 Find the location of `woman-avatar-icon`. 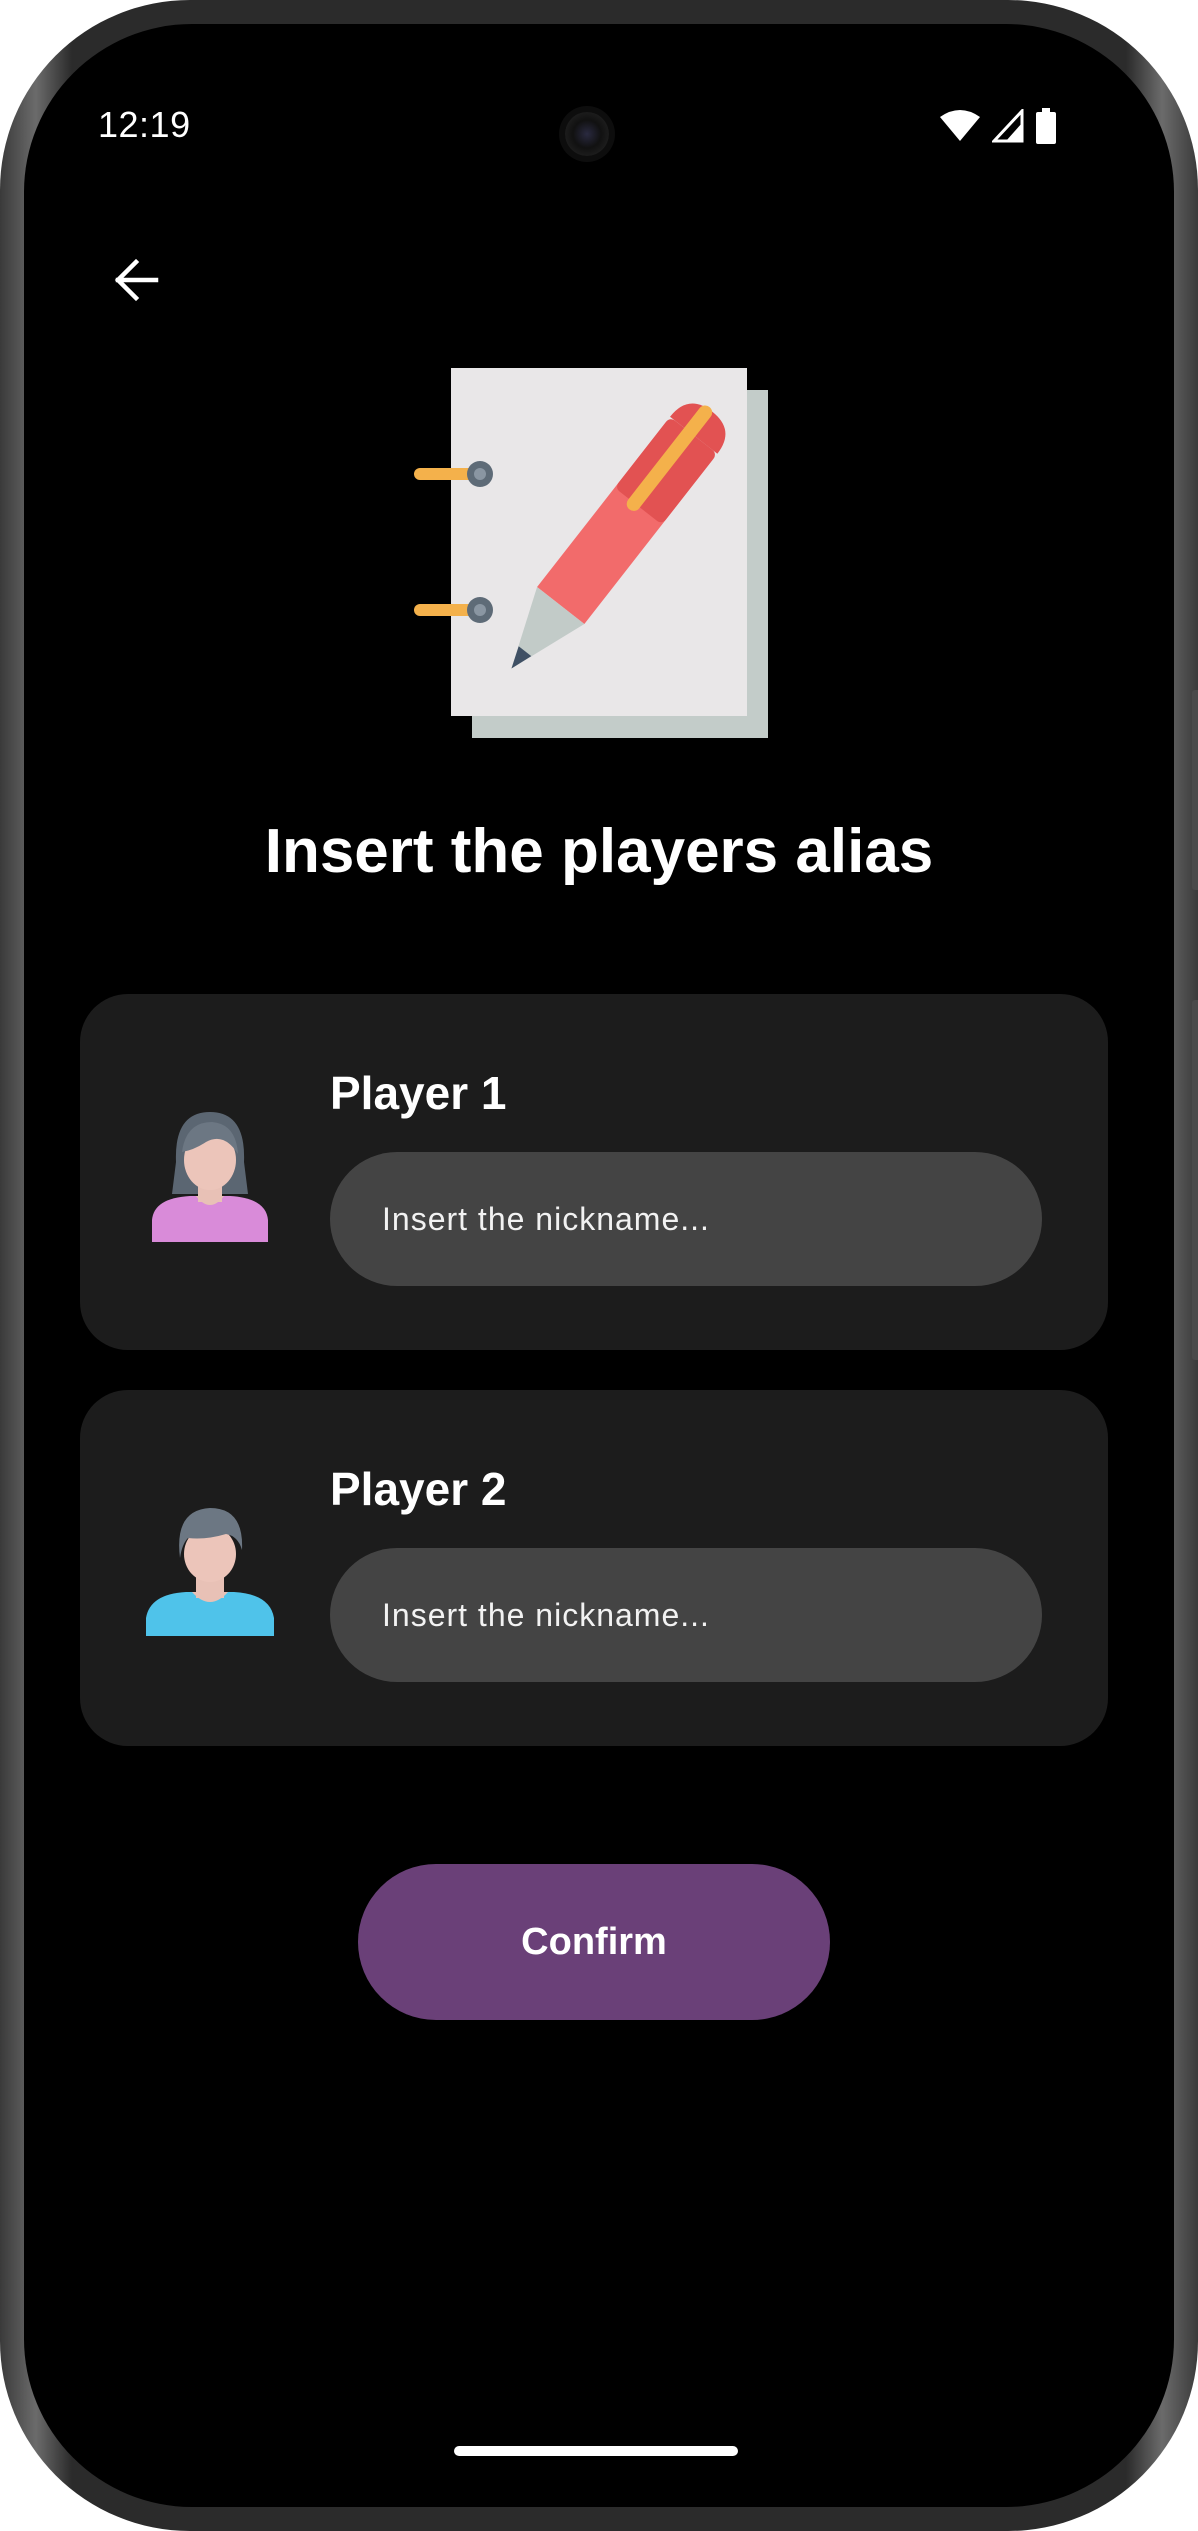

woman-avatar-icon is located at coordinates (210, 1172).